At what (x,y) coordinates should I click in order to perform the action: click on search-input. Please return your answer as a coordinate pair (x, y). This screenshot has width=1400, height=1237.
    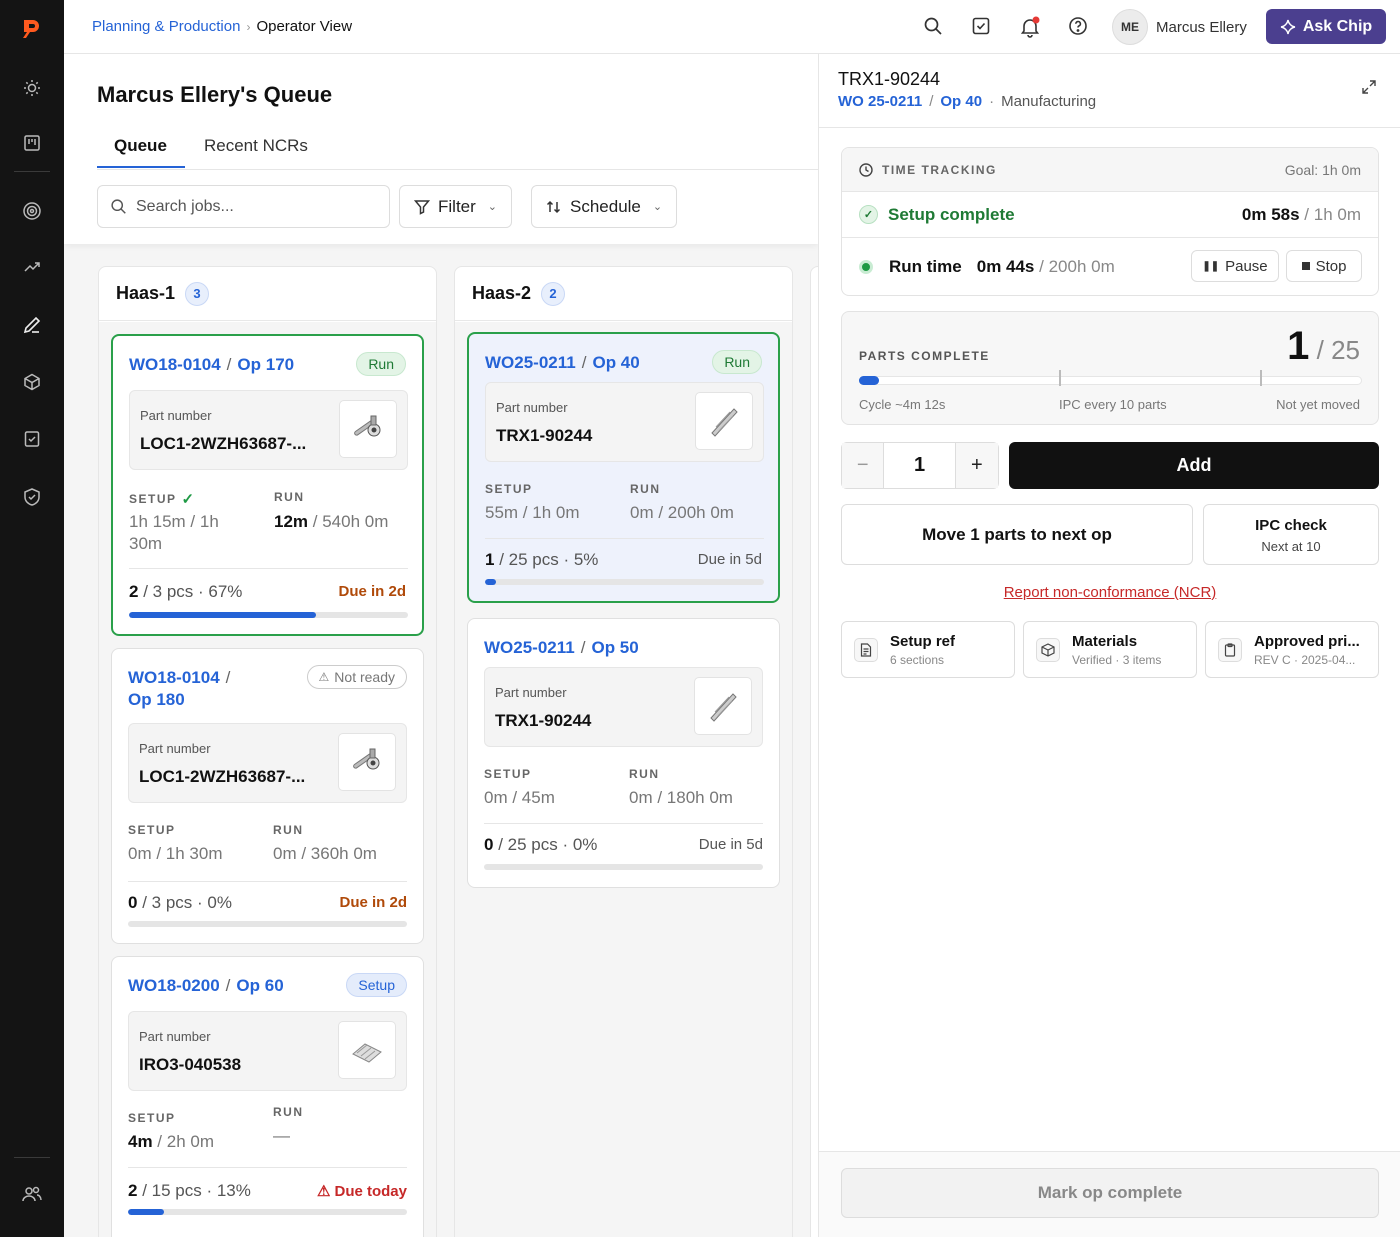
    Looking at the image, I should click on (251, 206).